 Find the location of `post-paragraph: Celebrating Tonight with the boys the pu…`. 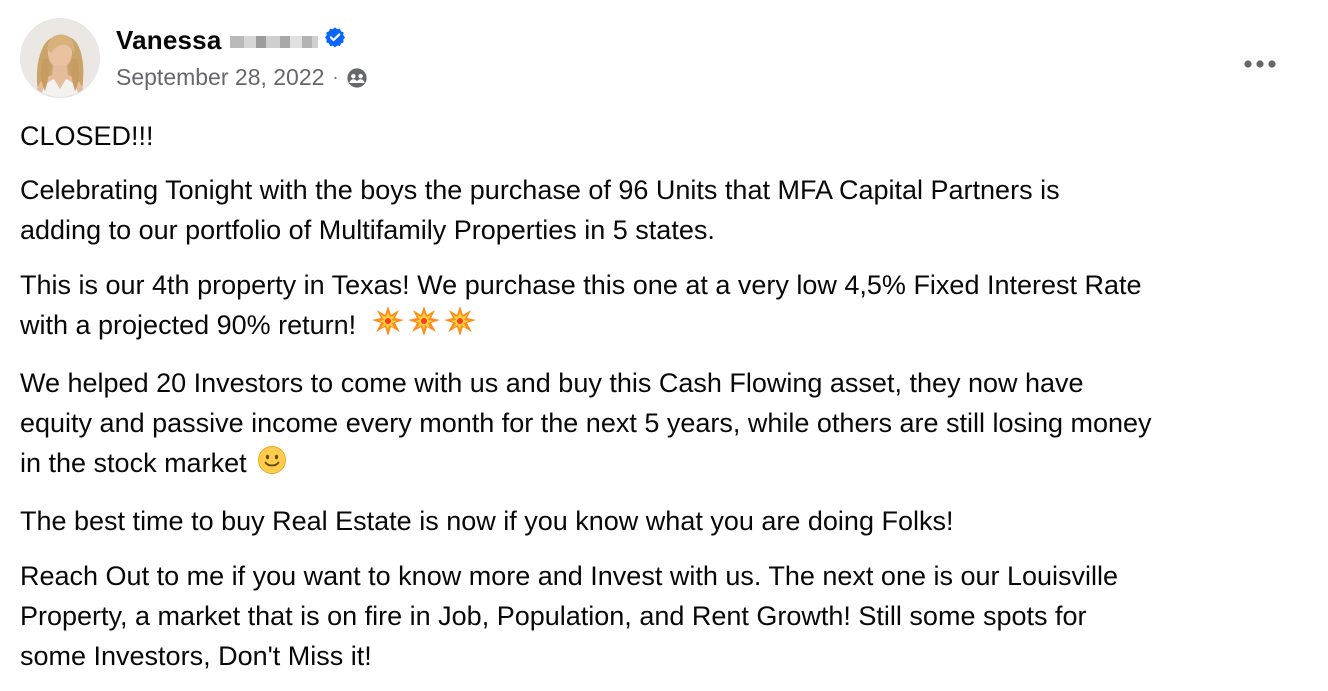

post-paragraph: Celebrating Tonight with the boys the pu… is located at coordinates (540, 210).